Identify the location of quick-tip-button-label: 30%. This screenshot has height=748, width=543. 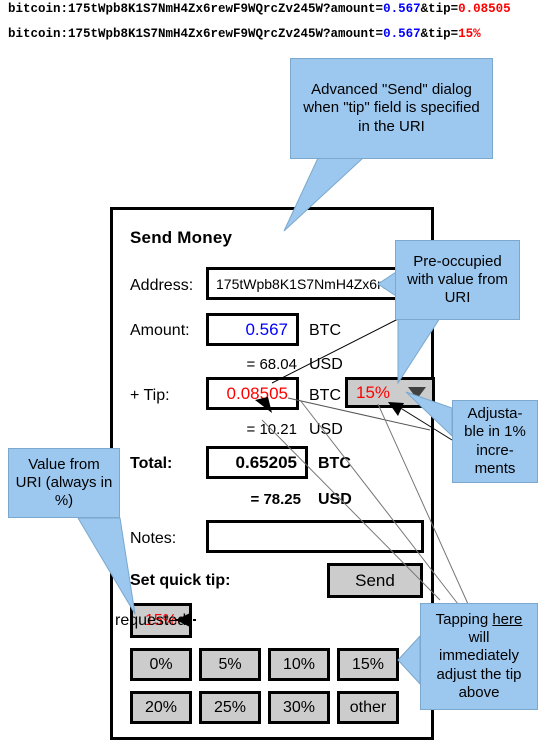
(299, 707).